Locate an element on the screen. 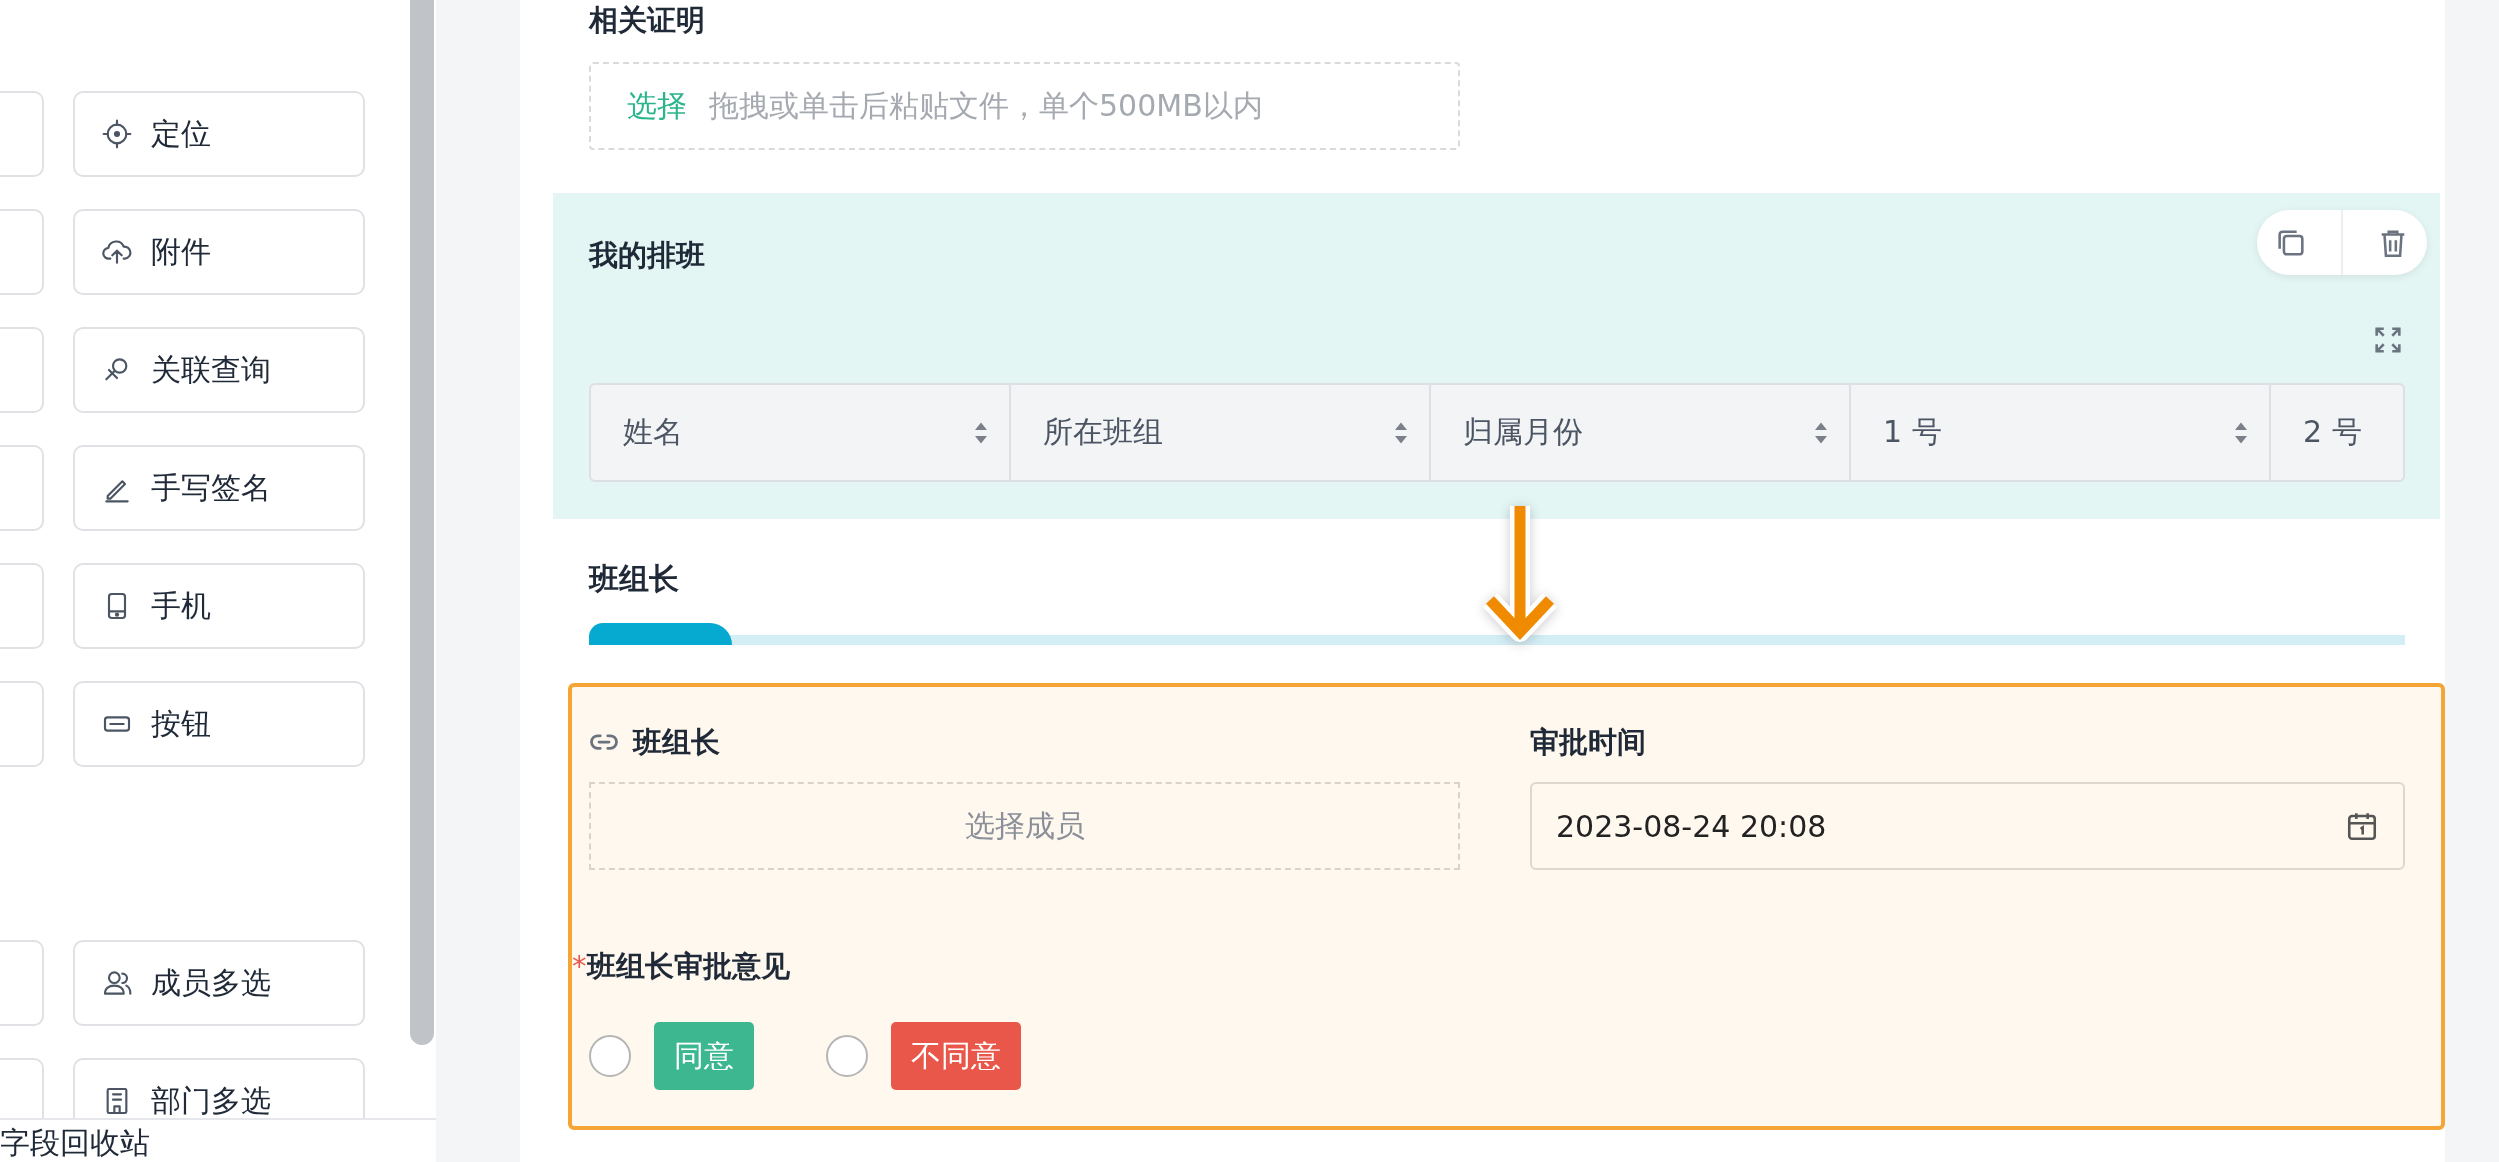 Image resolution: width=2499 pixels, height=1162 pixels. field-button: 部门多选 is located at coordinates (219, 1088).